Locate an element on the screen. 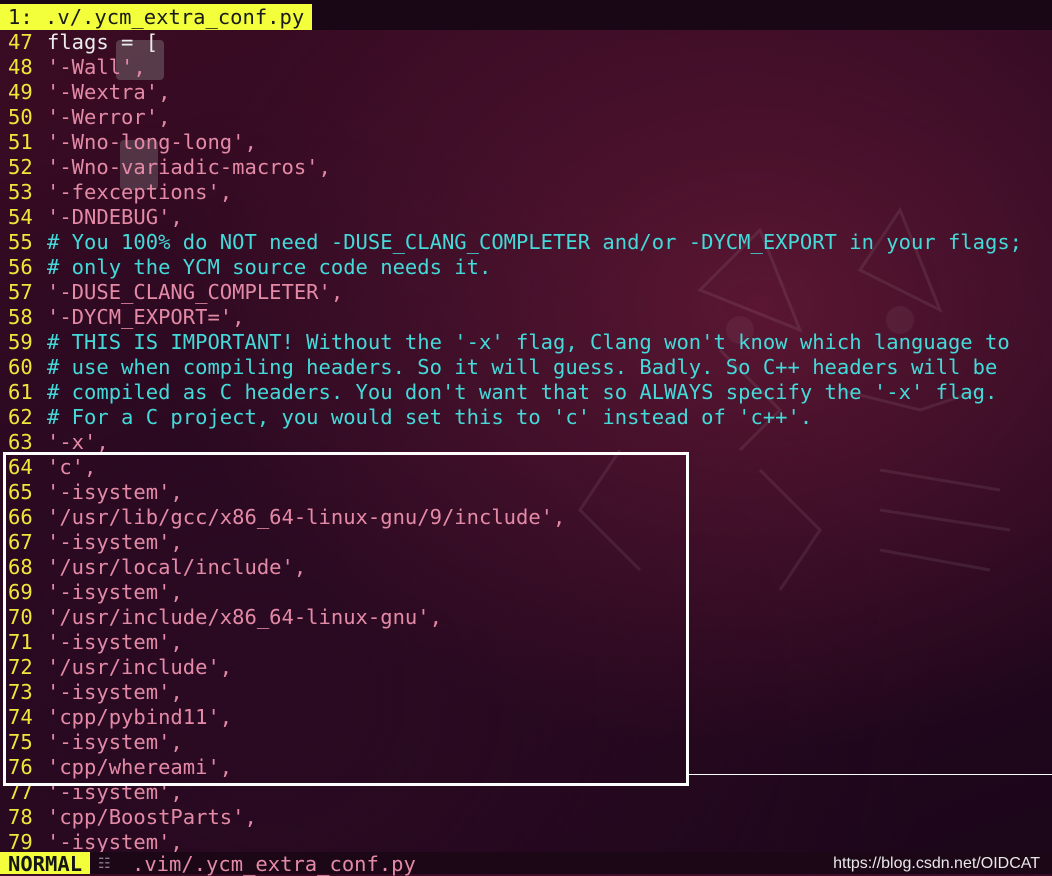 The height and width of the screenshot is (876, 1052). code-text: '/usr/include/x86_64-linux-gnu', is located at coordinates (244, 617).